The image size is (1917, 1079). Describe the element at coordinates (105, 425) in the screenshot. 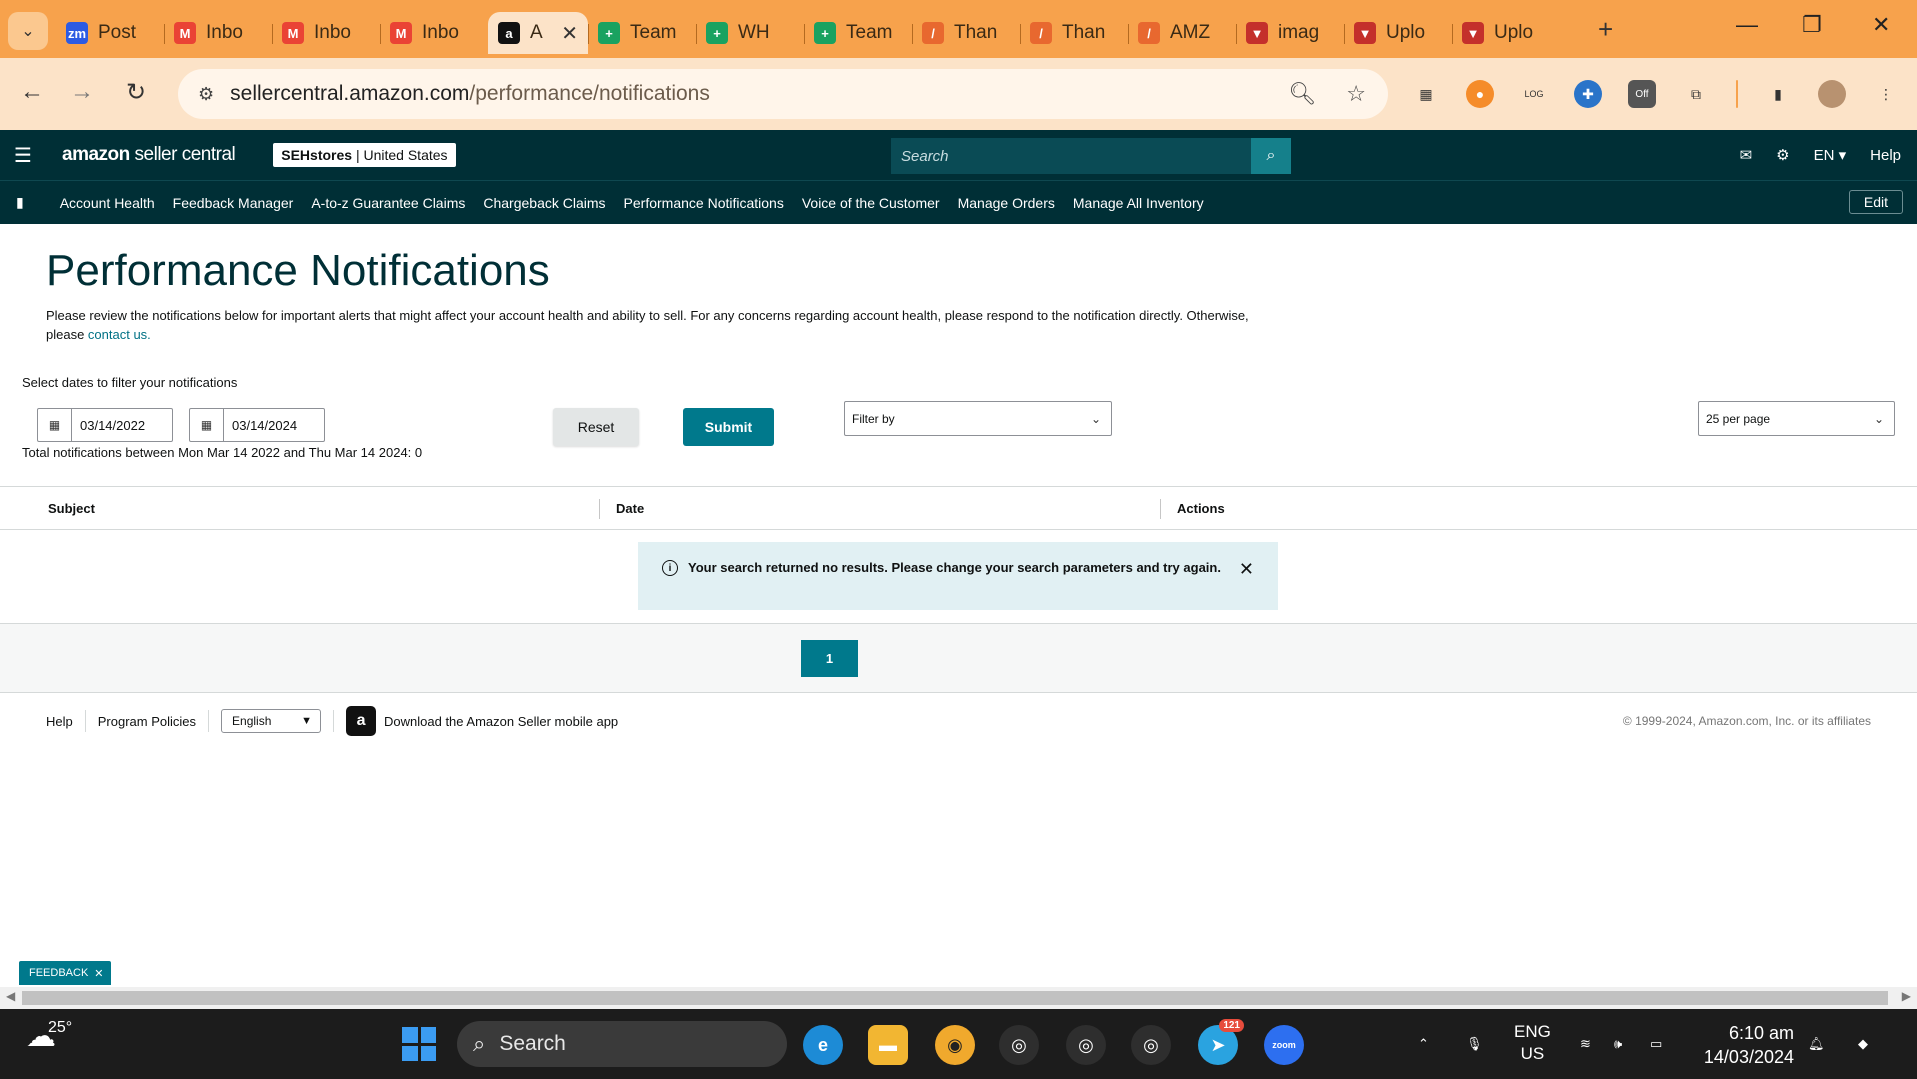

I see `start-date-field: ▦ 03/14/2022` at that location.